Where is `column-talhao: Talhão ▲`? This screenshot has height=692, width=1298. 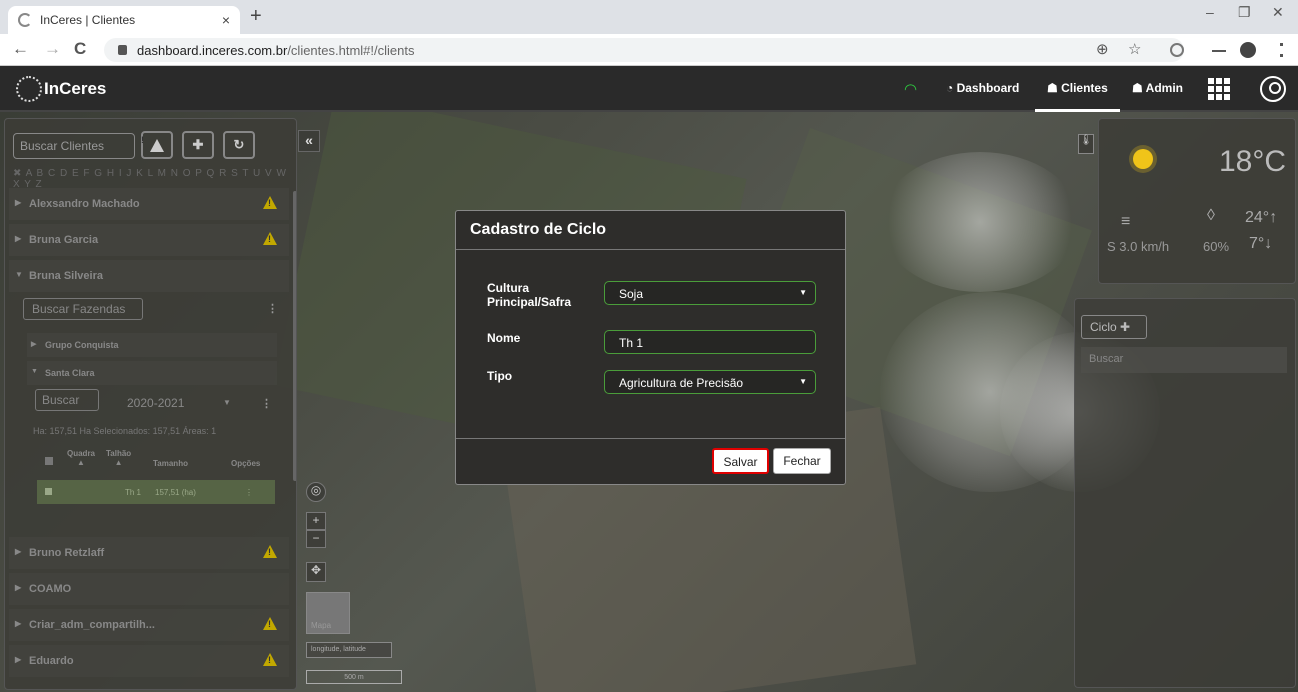
column-talhao: Talhão ▲ is located at coordinates (118, 458).